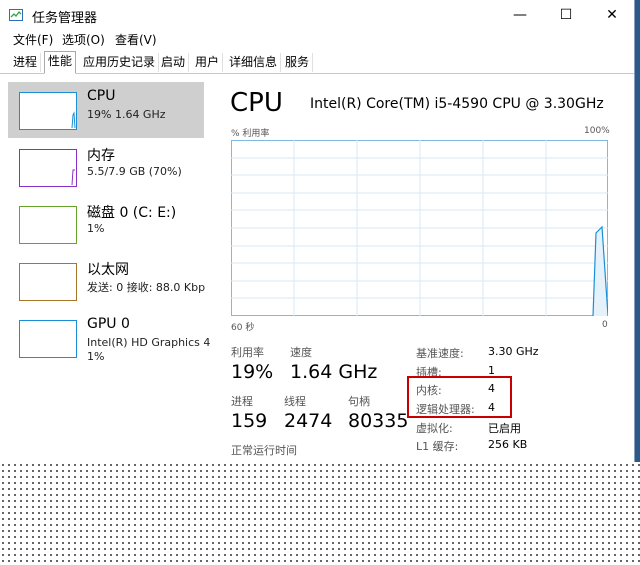  Describe the element at coordinates (254, 62) in the screenshot. I see `tab-details: 详细信息` at that location.